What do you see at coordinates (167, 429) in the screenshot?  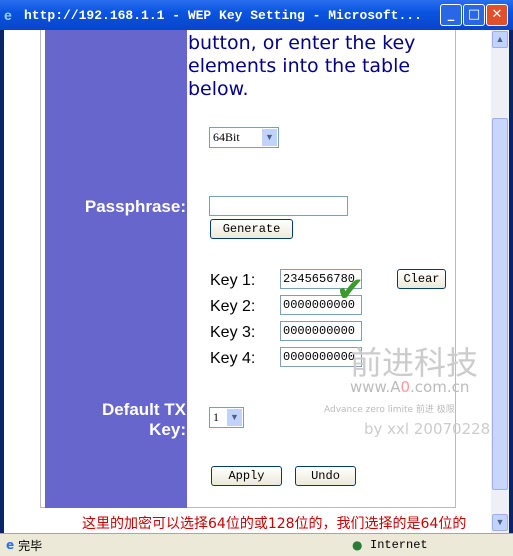 I see `default-tx-line: Key:` at bounding box center [167, 429].